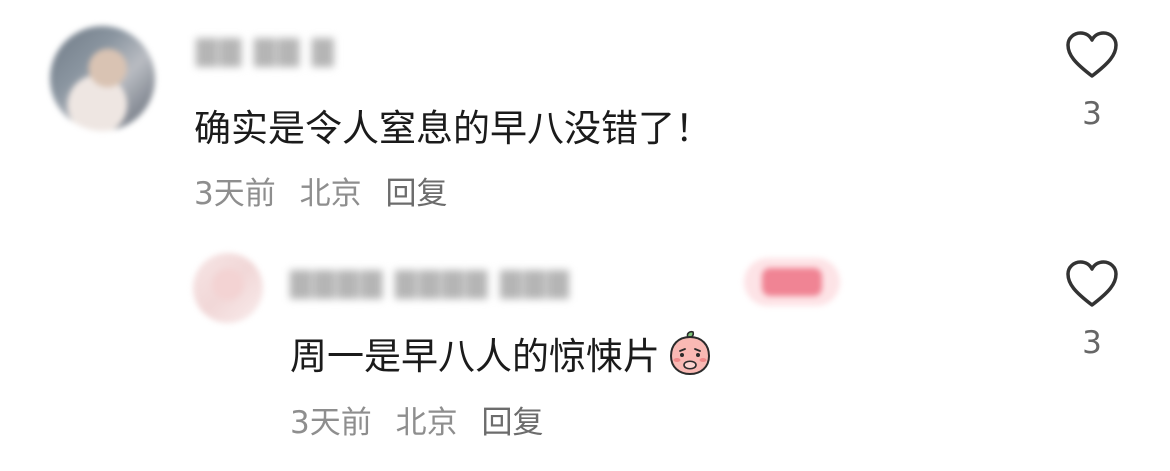 Image resolution: width=1170 pixels, height=471 pixels. What do you see at coordinates (265, 50) in the screenshot?
I see `comment-username: ▇▇ ▇▇ ▇` at bounding box center [265, 50].